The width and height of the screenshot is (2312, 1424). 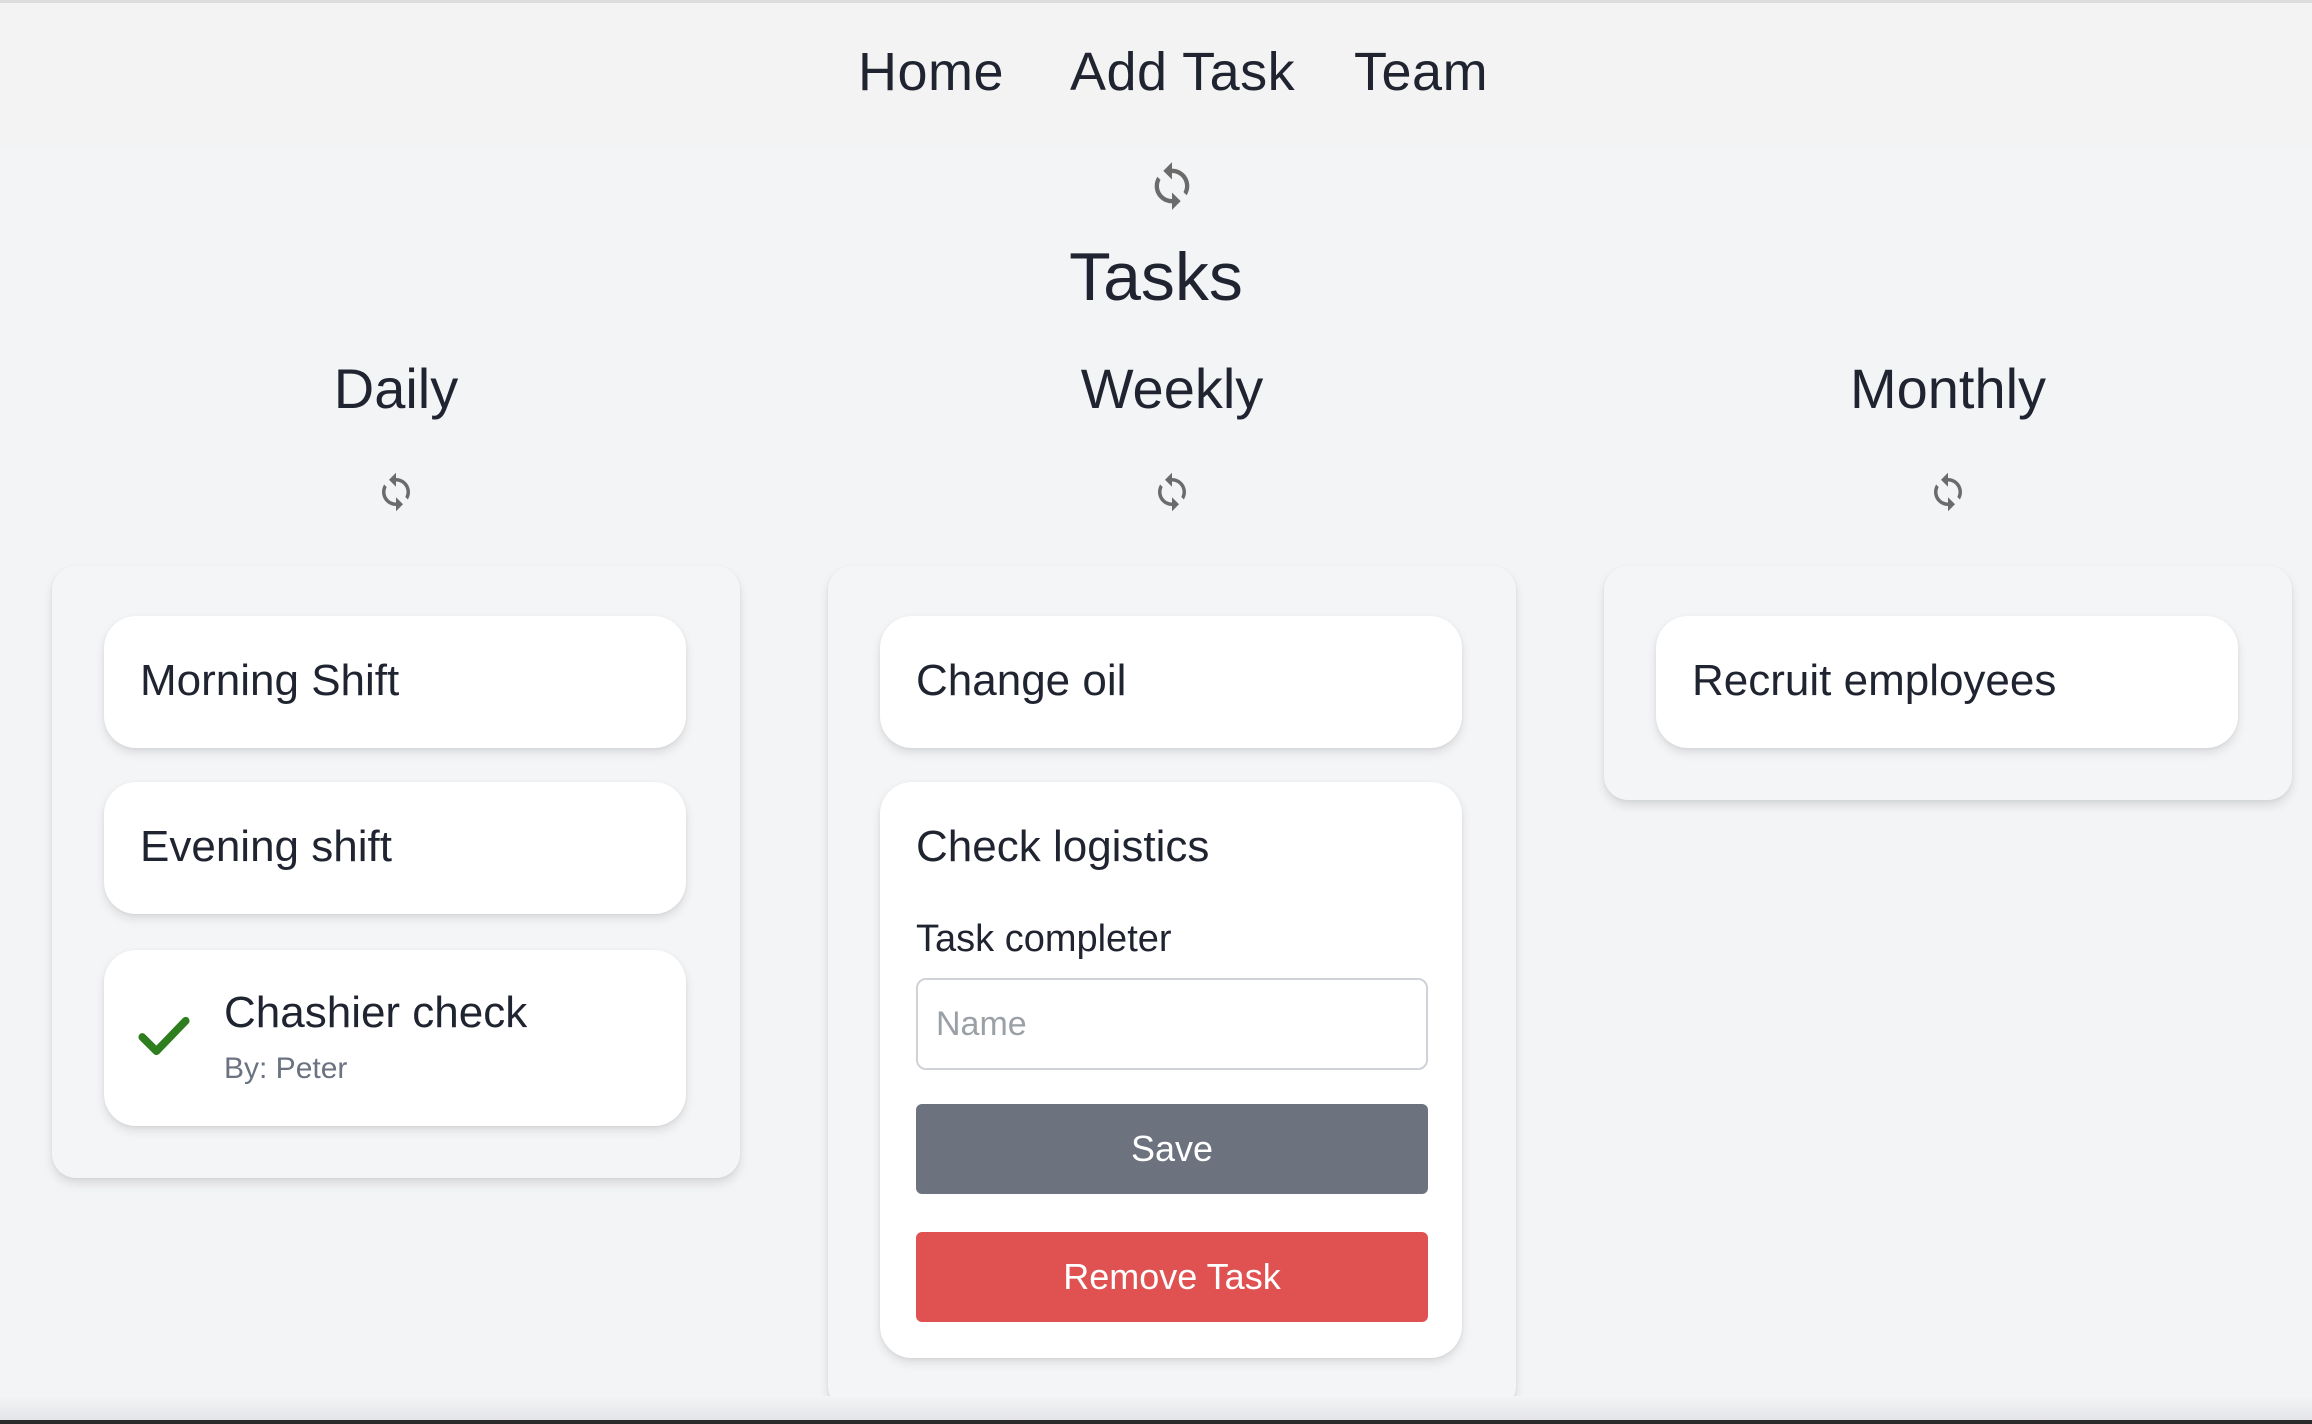 What do you see at coordinates (376, 1012) in the screenshot?
I see `task-title: Chashier check` at bounding box center [376, 1012].